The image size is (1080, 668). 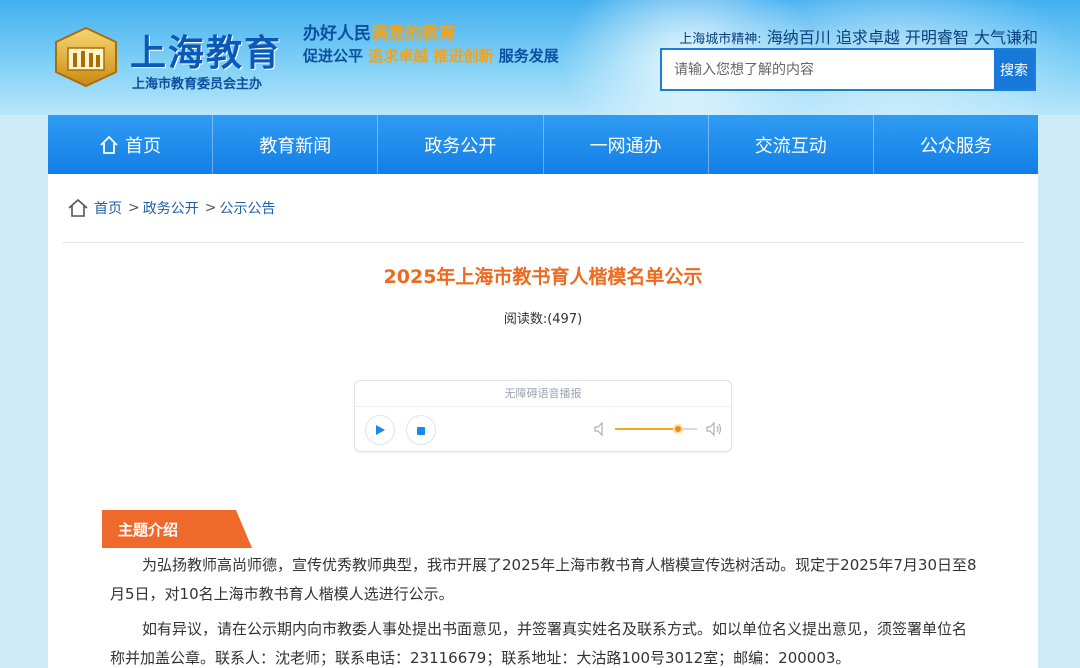 I want to click on nav-item-label: 教育新闻, so click(x=295, y=146).